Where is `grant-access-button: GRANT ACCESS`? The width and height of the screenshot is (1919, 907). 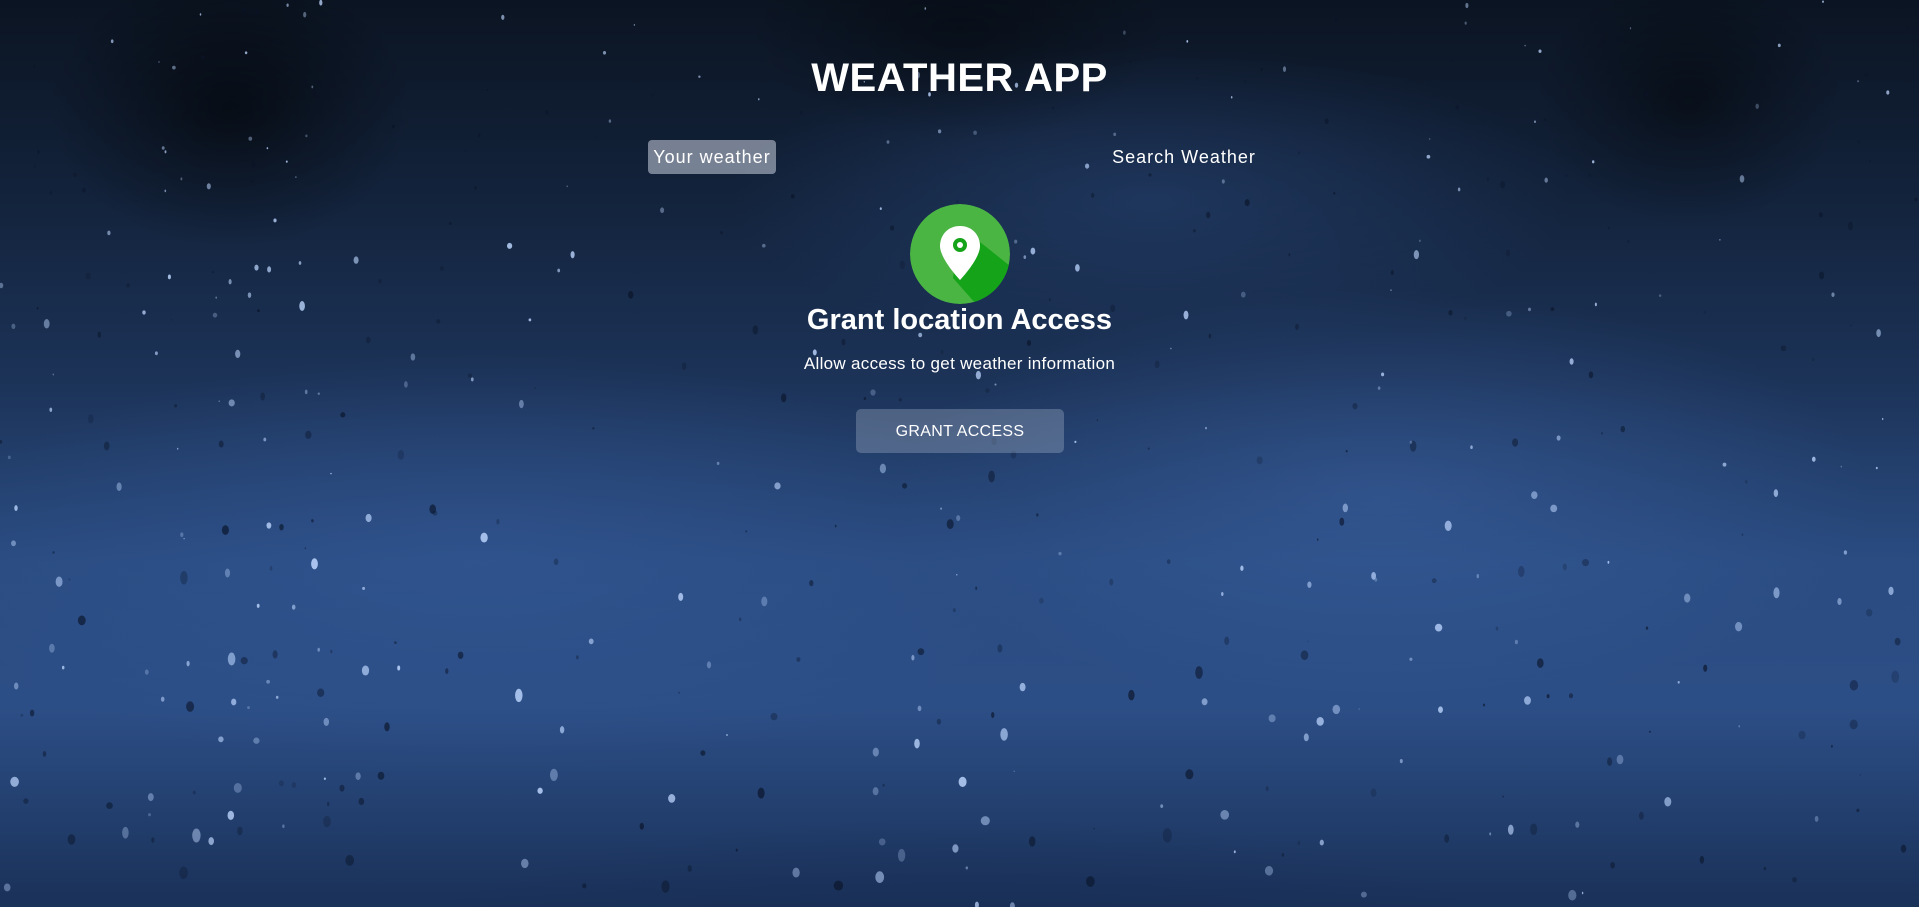 grant-access-button: GRANT ACCESS is located at coordinates (960, 431).